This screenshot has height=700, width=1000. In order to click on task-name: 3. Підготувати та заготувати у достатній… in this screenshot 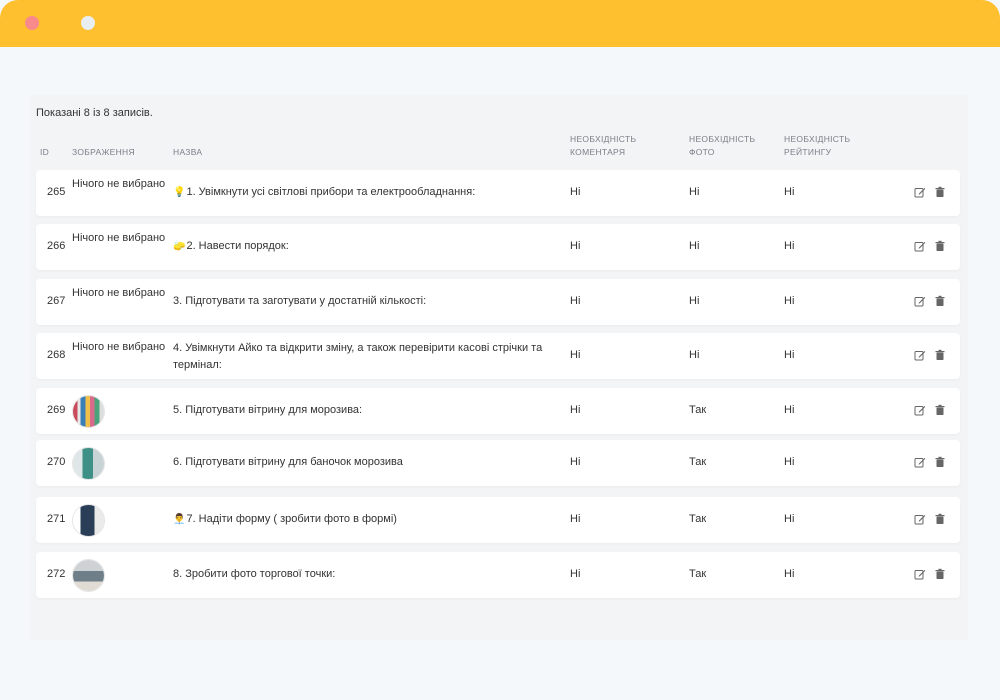, I will do `click(370, 301)`.